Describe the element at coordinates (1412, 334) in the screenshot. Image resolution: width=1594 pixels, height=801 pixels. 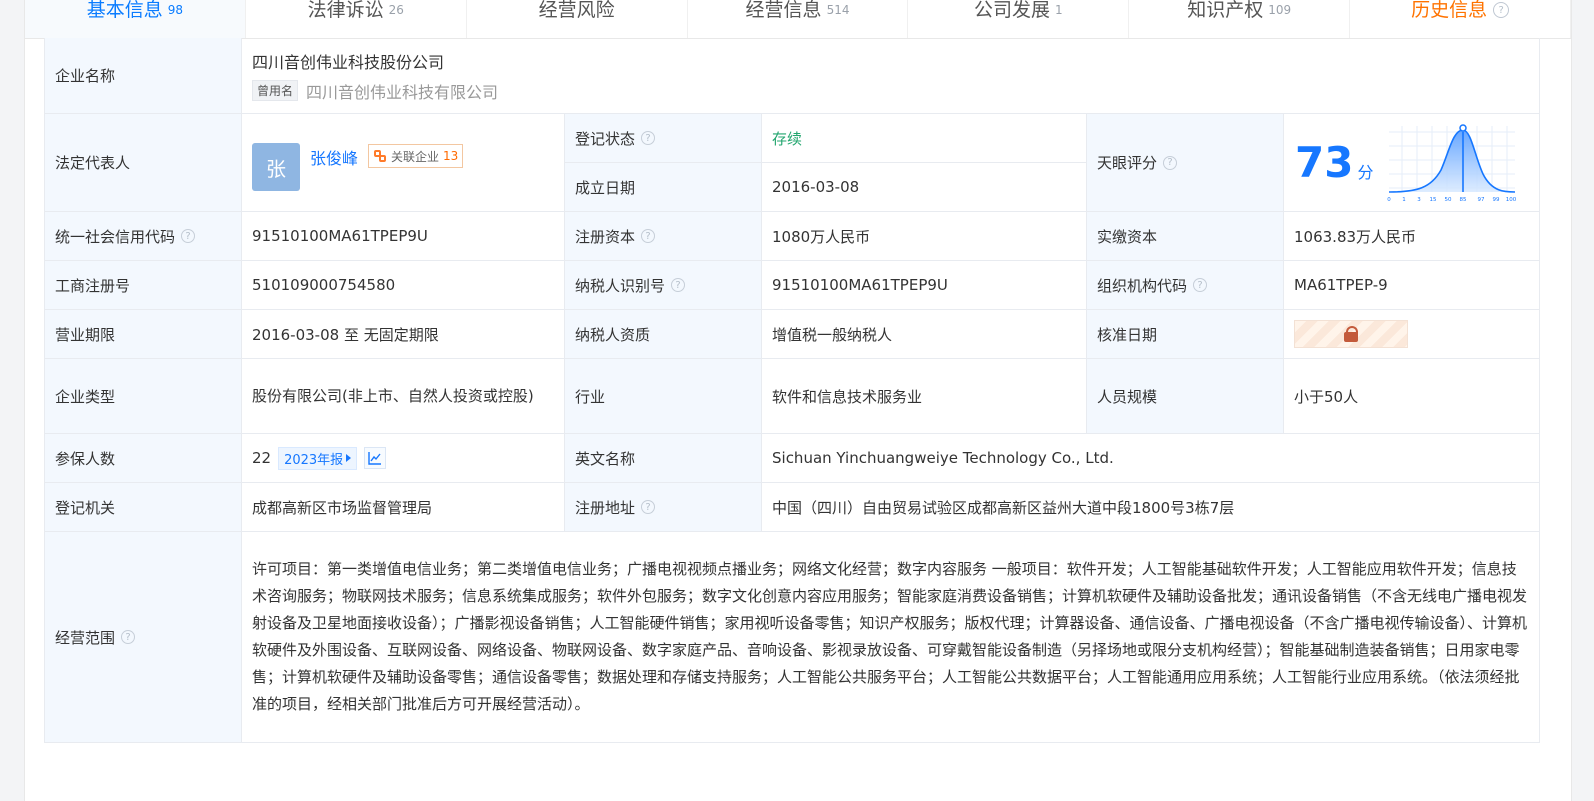
I see `approve-lock-cell` at that location.